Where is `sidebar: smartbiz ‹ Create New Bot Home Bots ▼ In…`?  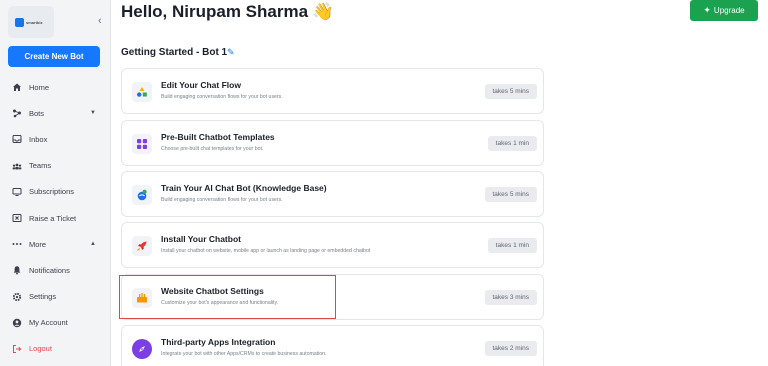
sidebar: smartbiz ‹ Create New Bot Home Bots ▼ In… is located at coordinates (55, 183).